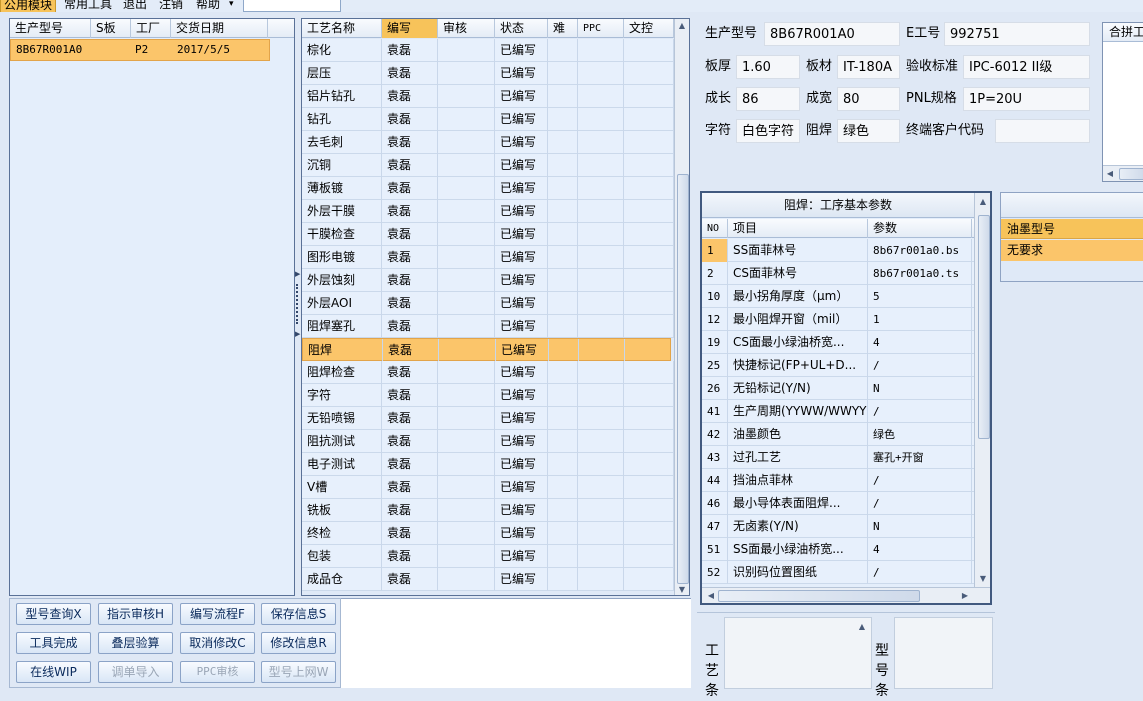  I want to click on header-ink-type: 油墨型号, so click(1072, 229).